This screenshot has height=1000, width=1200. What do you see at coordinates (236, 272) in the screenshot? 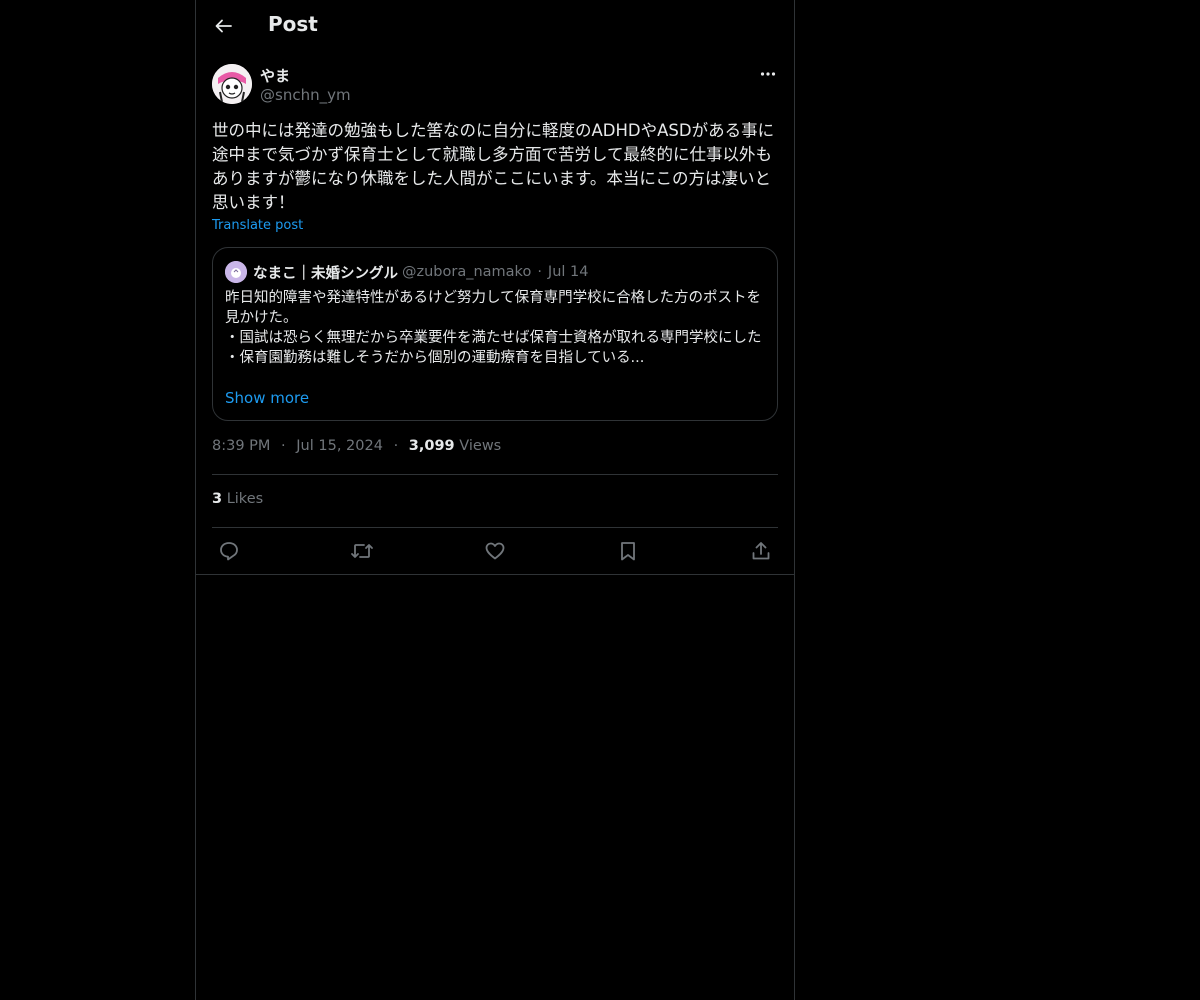
I see `quoted-avatar` at bounding box center [236, 272].